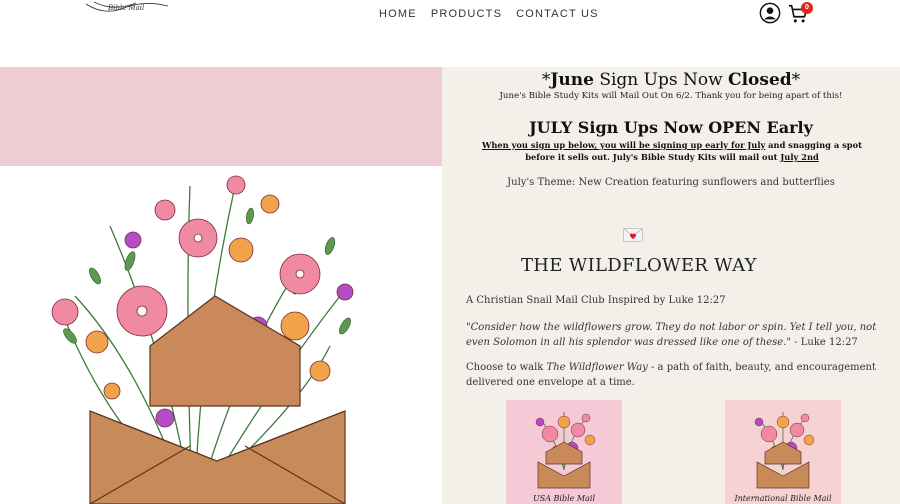  I want to click on product-label-usa: USA Bible Mail, so click(564, 498).